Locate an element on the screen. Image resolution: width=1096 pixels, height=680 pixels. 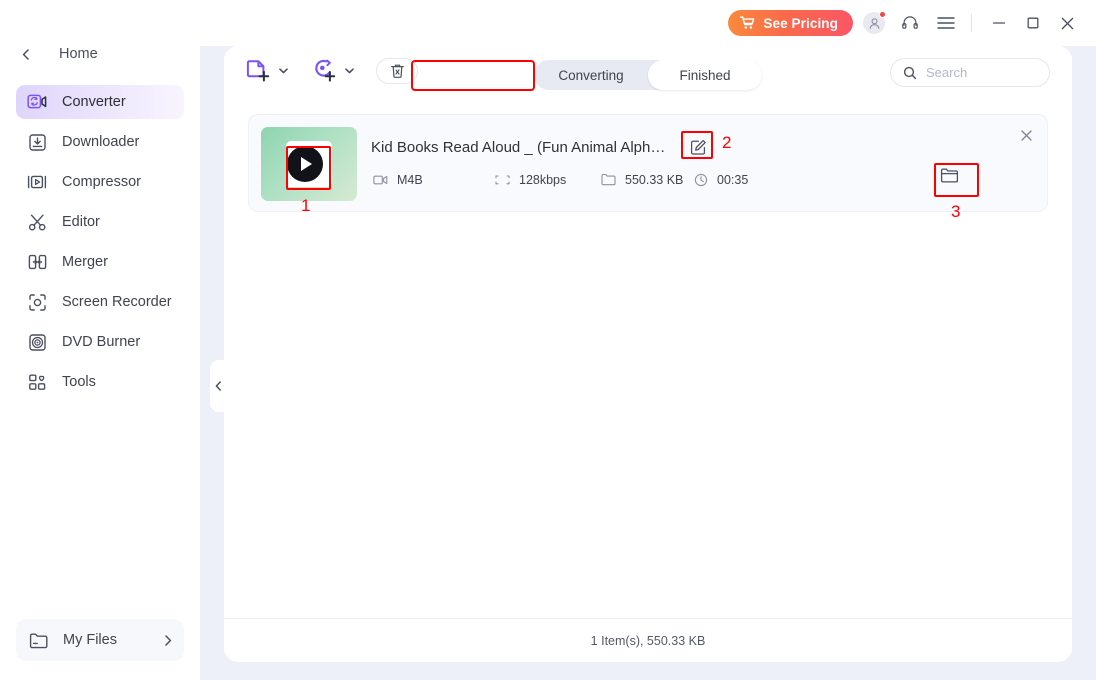
chevron-right-icon is located at coordinates (168, 640).